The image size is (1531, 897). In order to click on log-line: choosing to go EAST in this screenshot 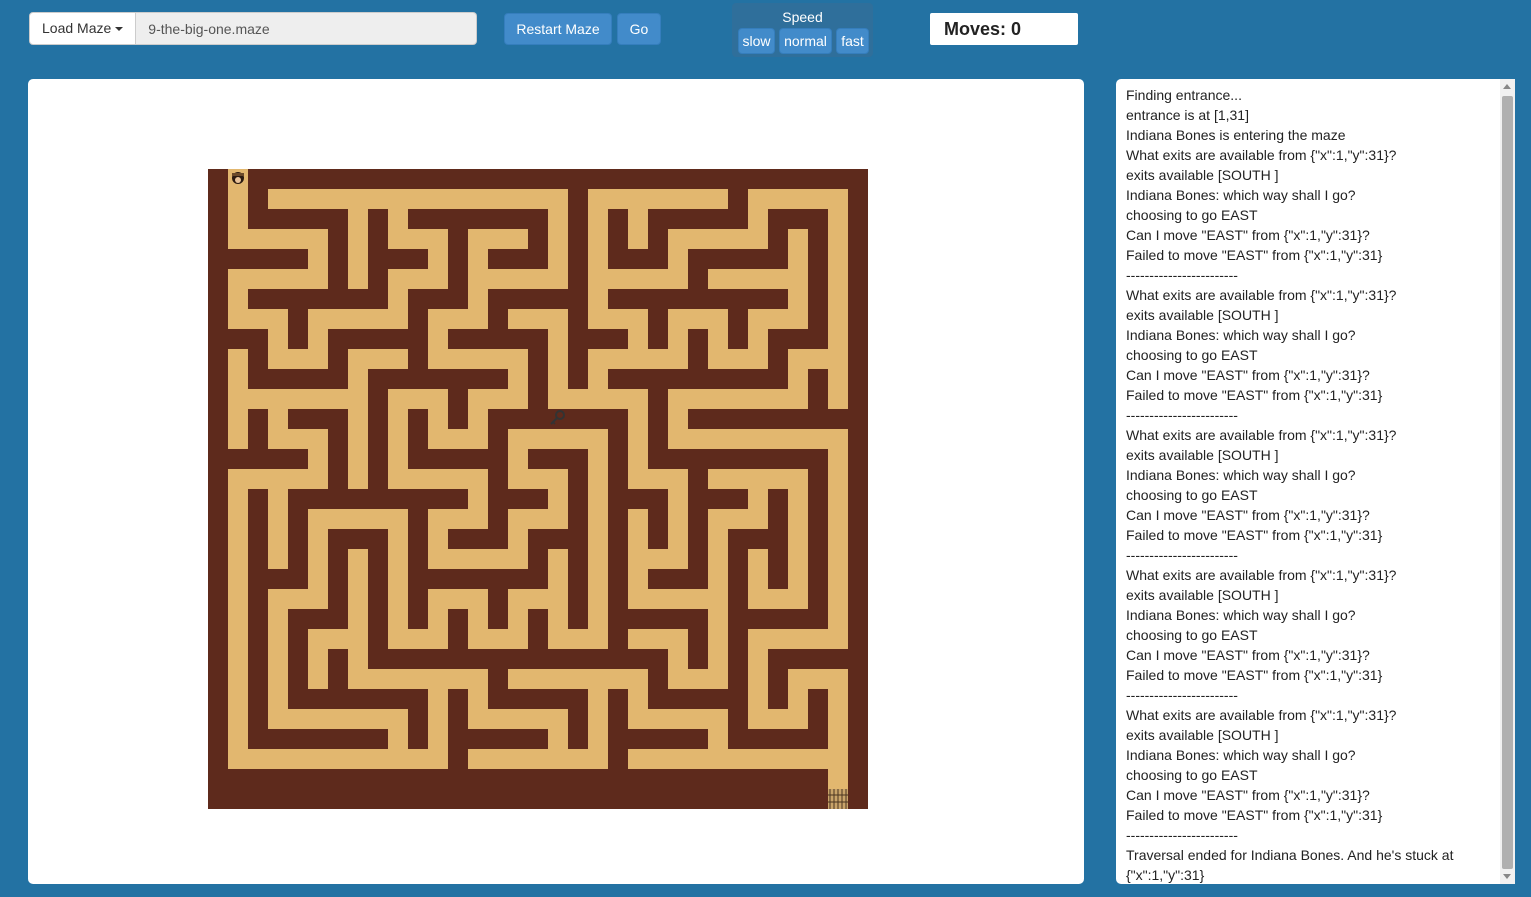, I will do `click(1192, 495)`.